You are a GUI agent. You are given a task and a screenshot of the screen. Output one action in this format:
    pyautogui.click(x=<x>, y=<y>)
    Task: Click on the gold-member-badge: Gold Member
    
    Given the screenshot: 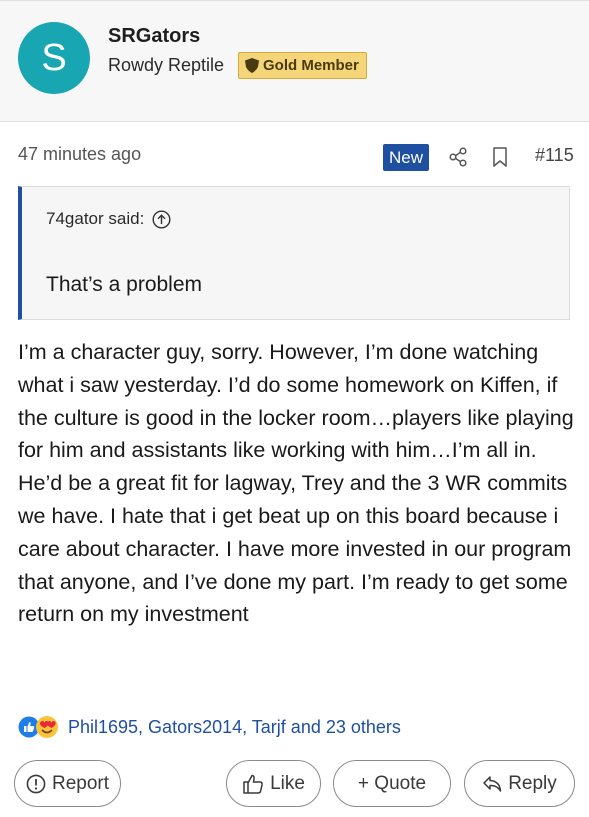 What is the action you would take?
    pyautogui.click(x=302, y=65)
    